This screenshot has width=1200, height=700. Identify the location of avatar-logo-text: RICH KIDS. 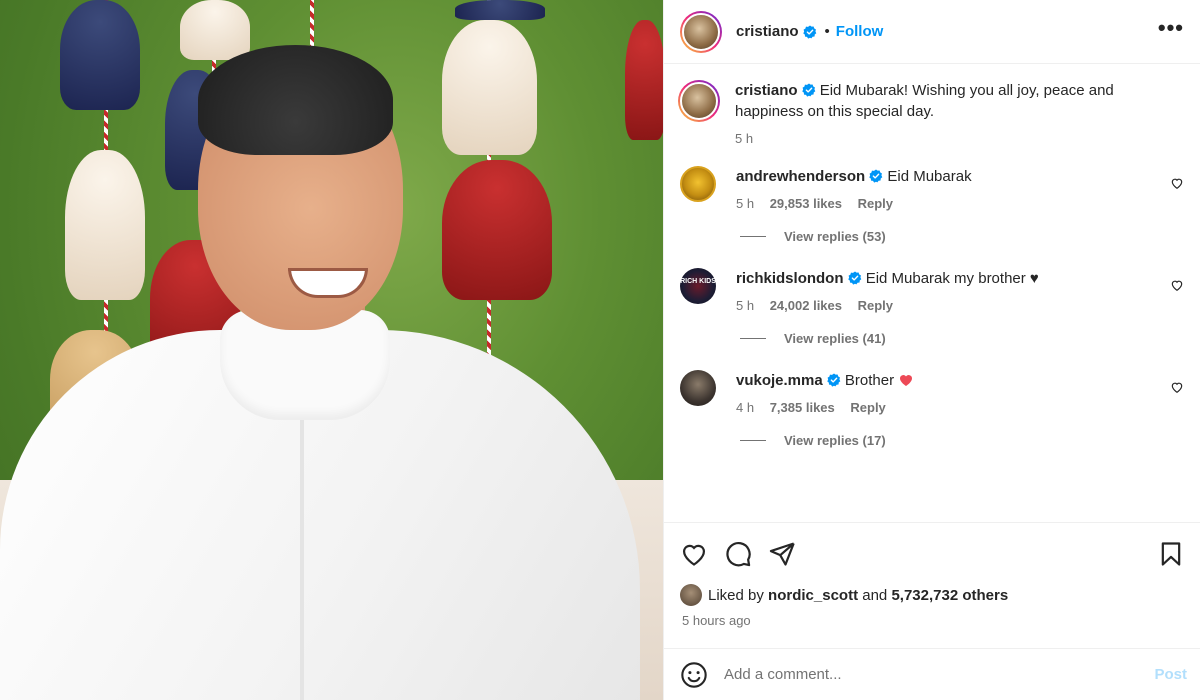
(698, 281).